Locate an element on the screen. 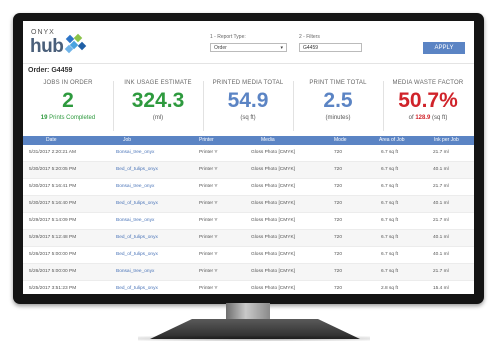 This screenshot has height=347, width=496. cell-ink: 15.4 ml is located at coordinates (441, 288).